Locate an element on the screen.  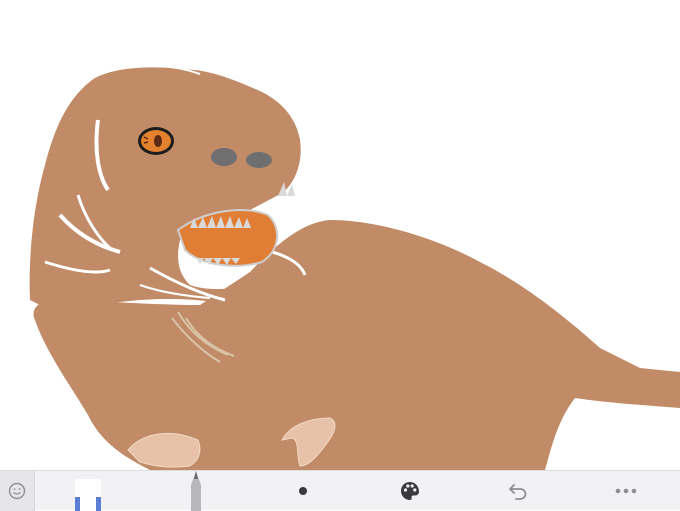
dino-eye is located at coordinates (156, 141).